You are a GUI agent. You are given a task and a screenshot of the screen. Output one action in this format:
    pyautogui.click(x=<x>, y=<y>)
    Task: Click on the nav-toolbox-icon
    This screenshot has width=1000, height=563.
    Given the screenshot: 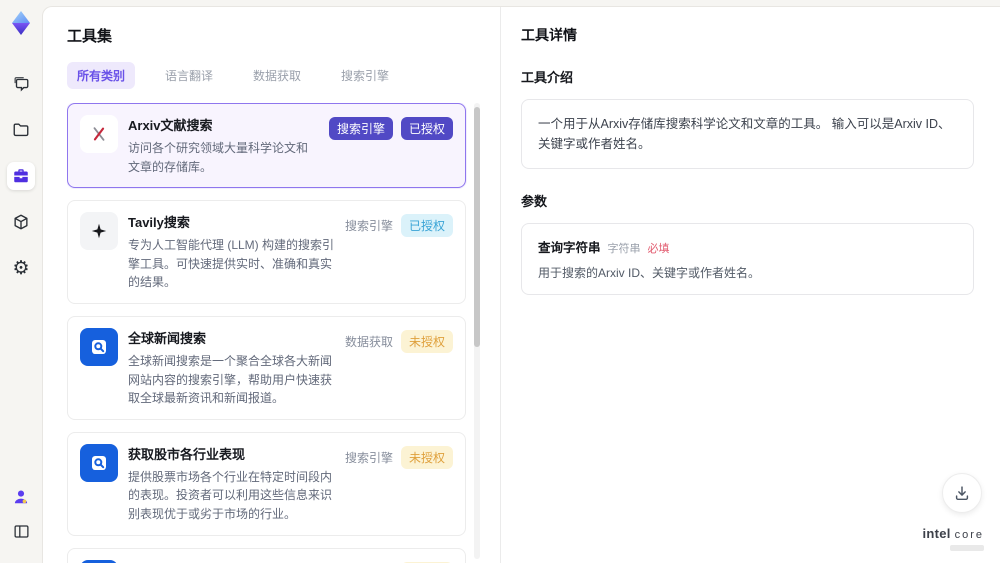 What is the action you would take?
    pyautogui.click(x=21, y=176)
    